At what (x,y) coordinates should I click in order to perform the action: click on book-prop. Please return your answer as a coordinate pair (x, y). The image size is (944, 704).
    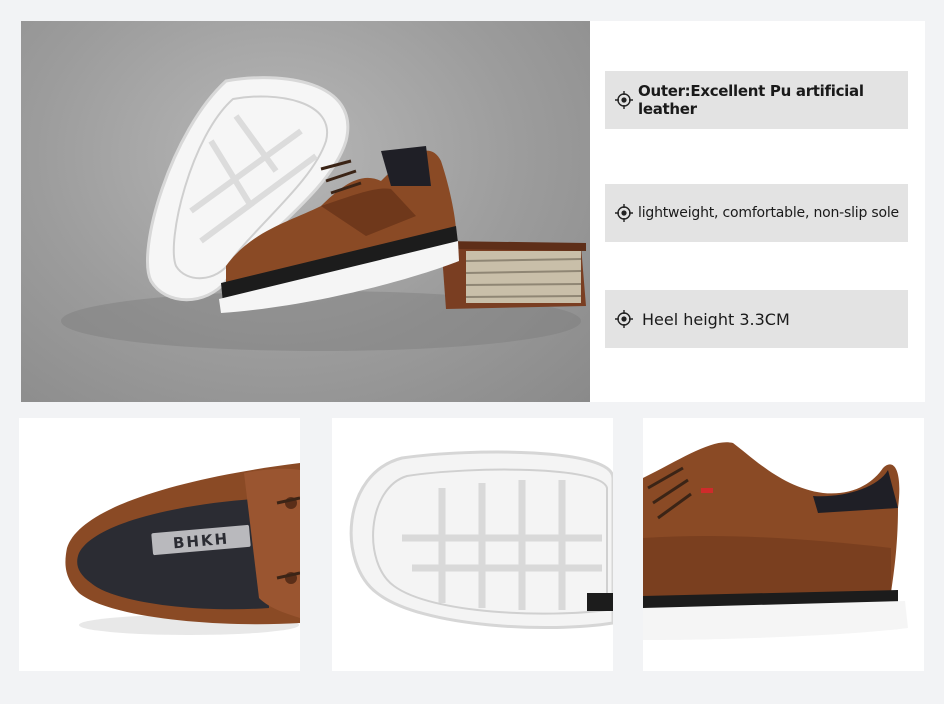
    Looking at the image, I should click on (513, 275).